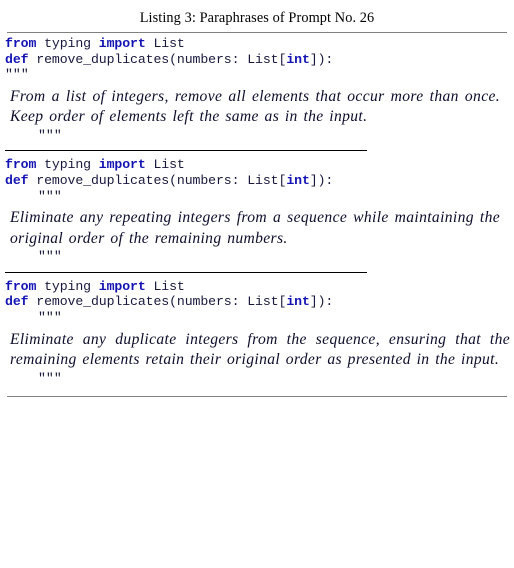 Image resolution: width=514 pixels, height=568 pixels. What do you see at coordinates (298, 180) in the screenshot?
I see `keyword-int-2: int` at bounding box center [298, 180].